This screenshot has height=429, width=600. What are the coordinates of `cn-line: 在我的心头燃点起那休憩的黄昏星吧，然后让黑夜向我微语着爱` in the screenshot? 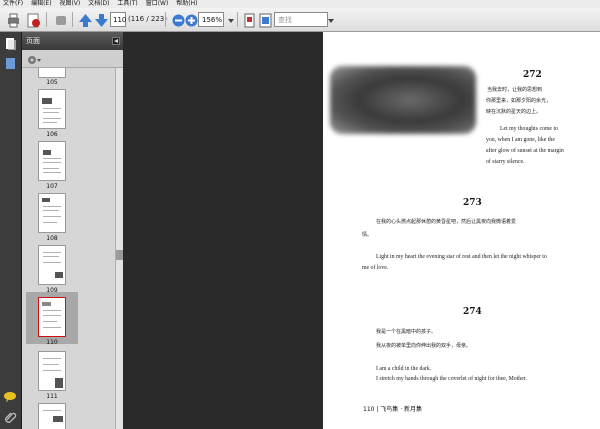 It's located at (446, 222).